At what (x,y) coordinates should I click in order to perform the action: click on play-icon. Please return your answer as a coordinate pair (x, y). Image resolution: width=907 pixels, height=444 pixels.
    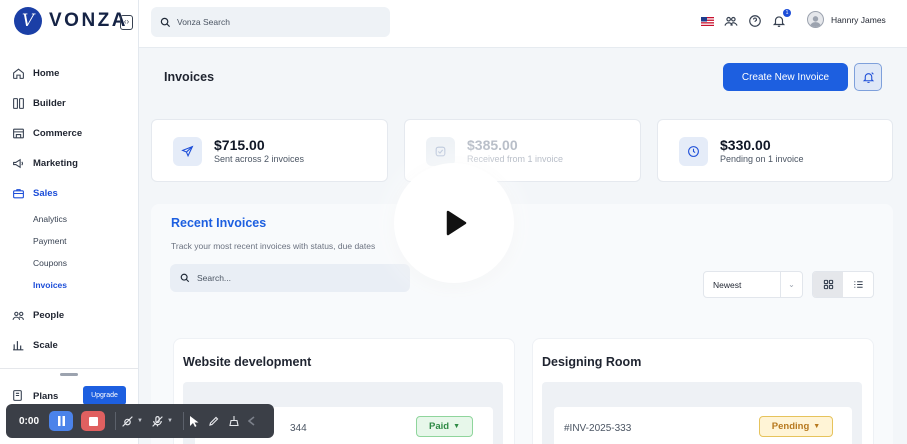
    Looking at the image, I should click on (456, 223).